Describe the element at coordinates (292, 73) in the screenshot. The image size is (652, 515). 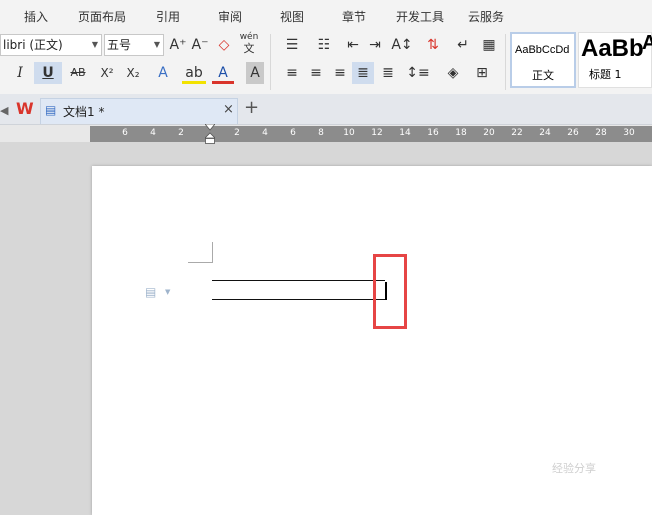
I see `align-left-icon: ≡` at that location.